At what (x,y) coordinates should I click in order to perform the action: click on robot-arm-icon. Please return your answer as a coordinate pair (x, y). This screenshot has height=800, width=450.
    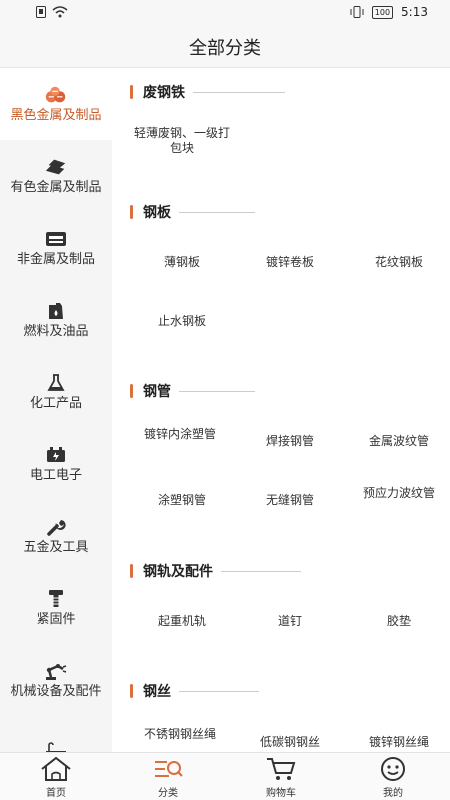
    Looking at the image, I should click on (56, 671).